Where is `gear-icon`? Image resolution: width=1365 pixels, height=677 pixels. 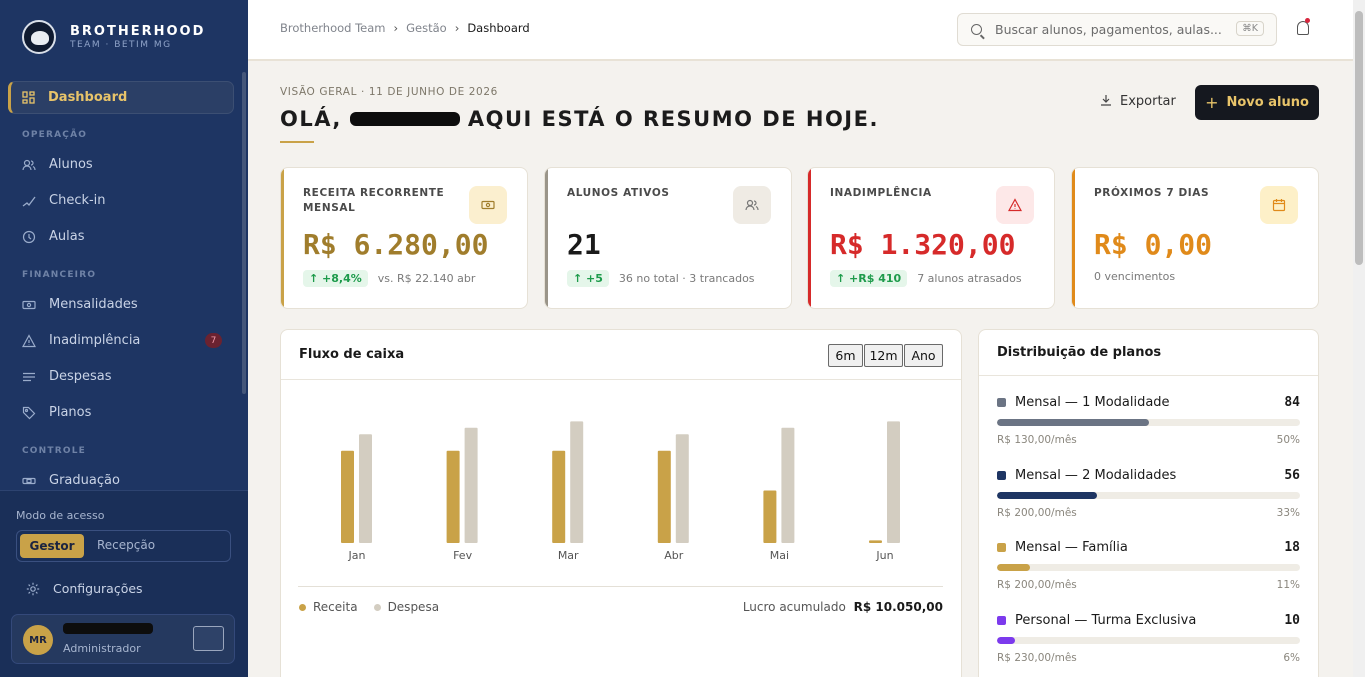
gear-icon is located at coordinates (33, 589).